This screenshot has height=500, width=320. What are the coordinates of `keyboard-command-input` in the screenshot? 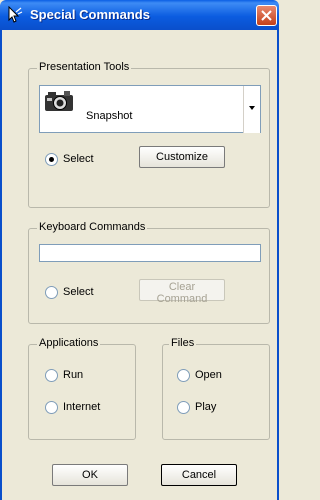 It's located at (150, 253).